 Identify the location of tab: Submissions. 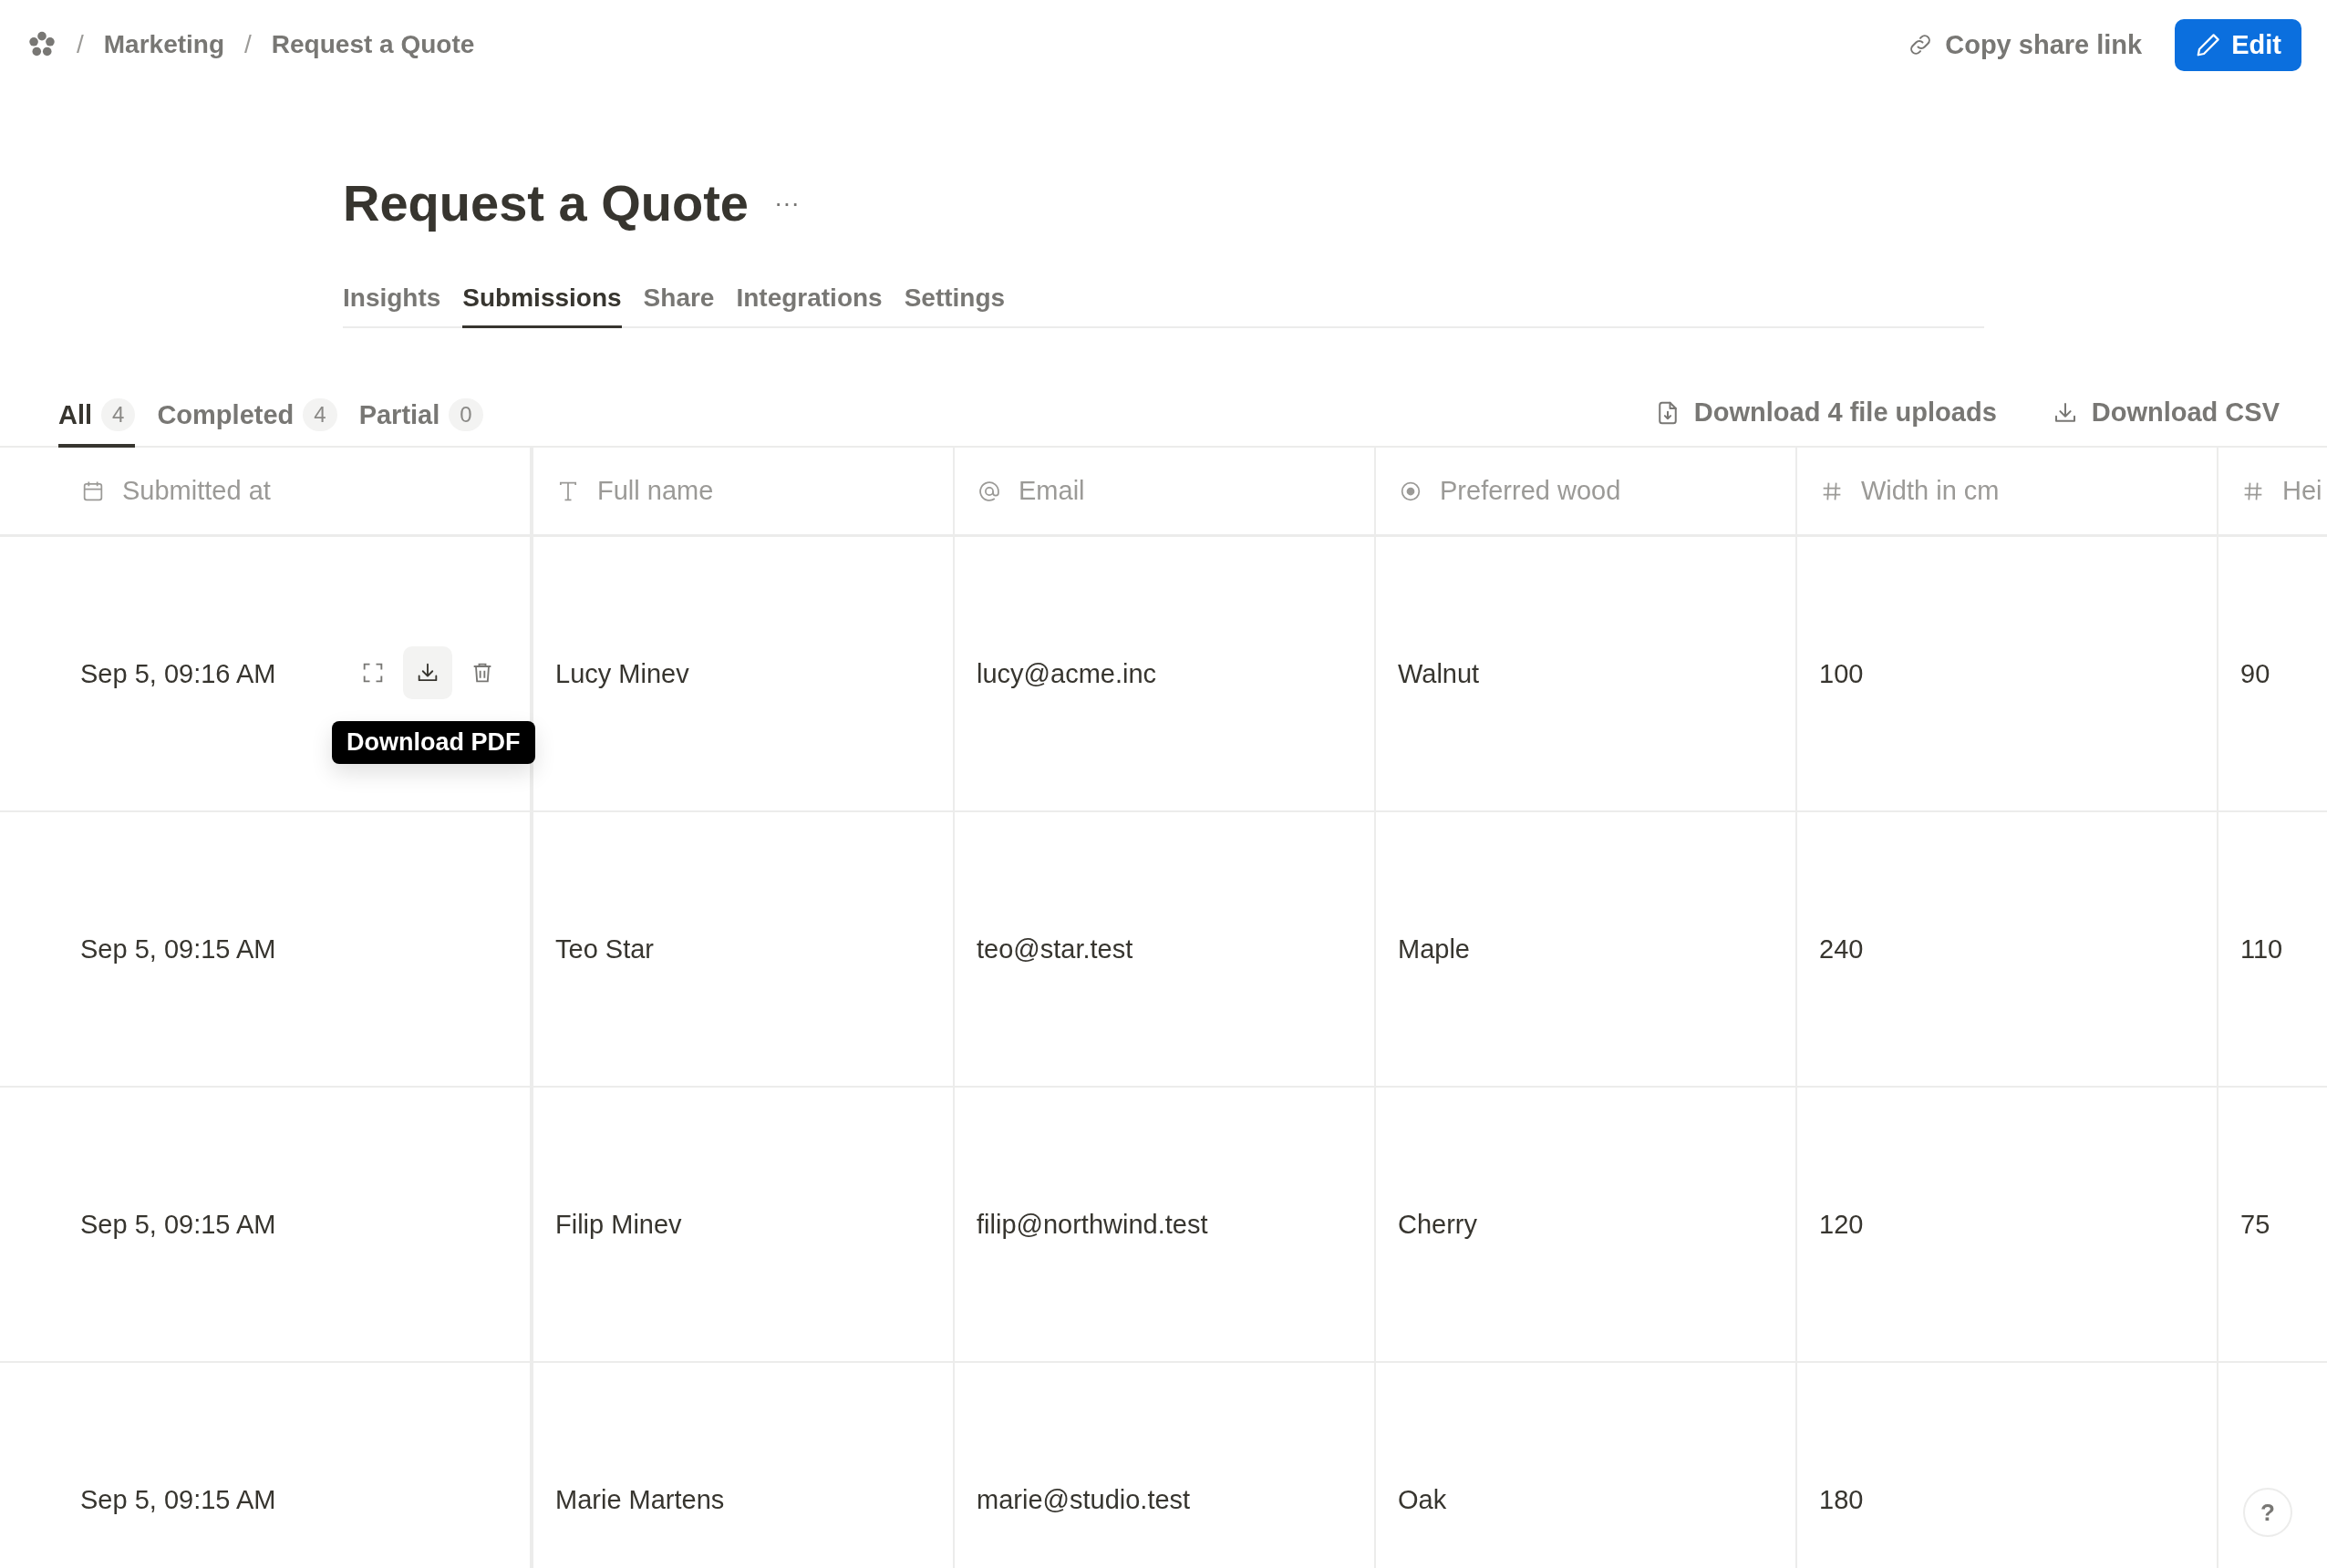
(542, 306).